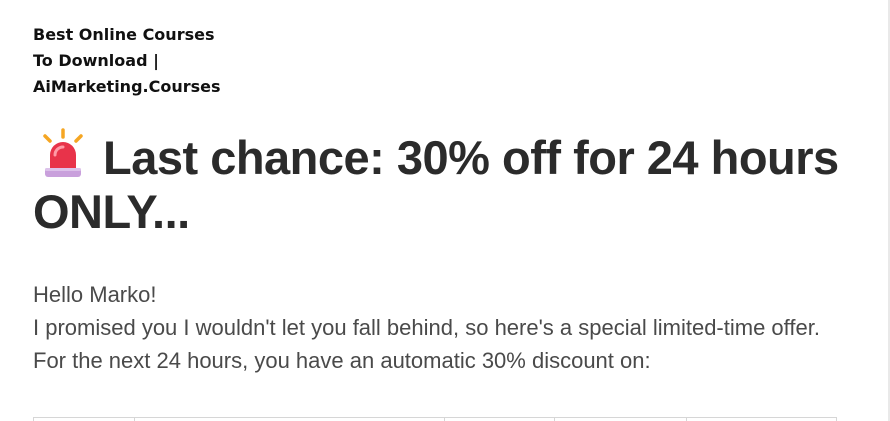 The image size is (890, 421). I want to click on brand-line-1: Best Online Courses, so click(124, 34).